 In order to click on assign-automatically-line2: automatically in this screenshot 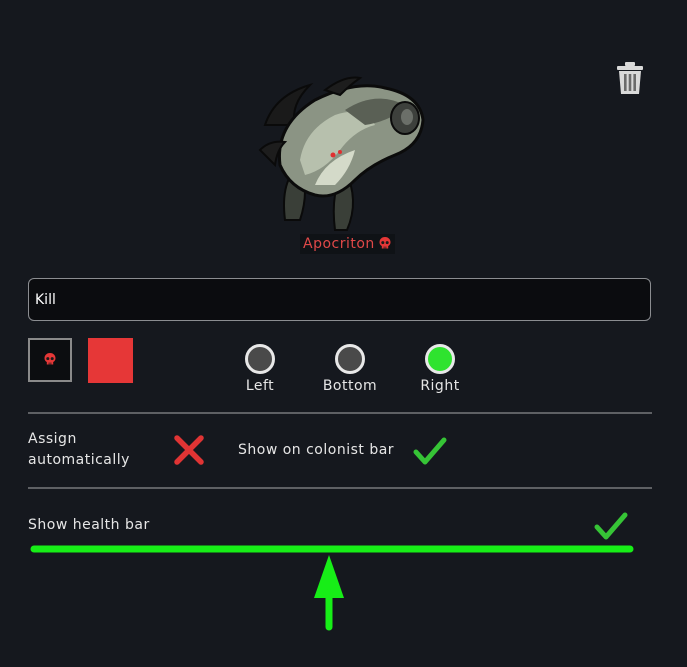, I will do `click(79, 460)`.